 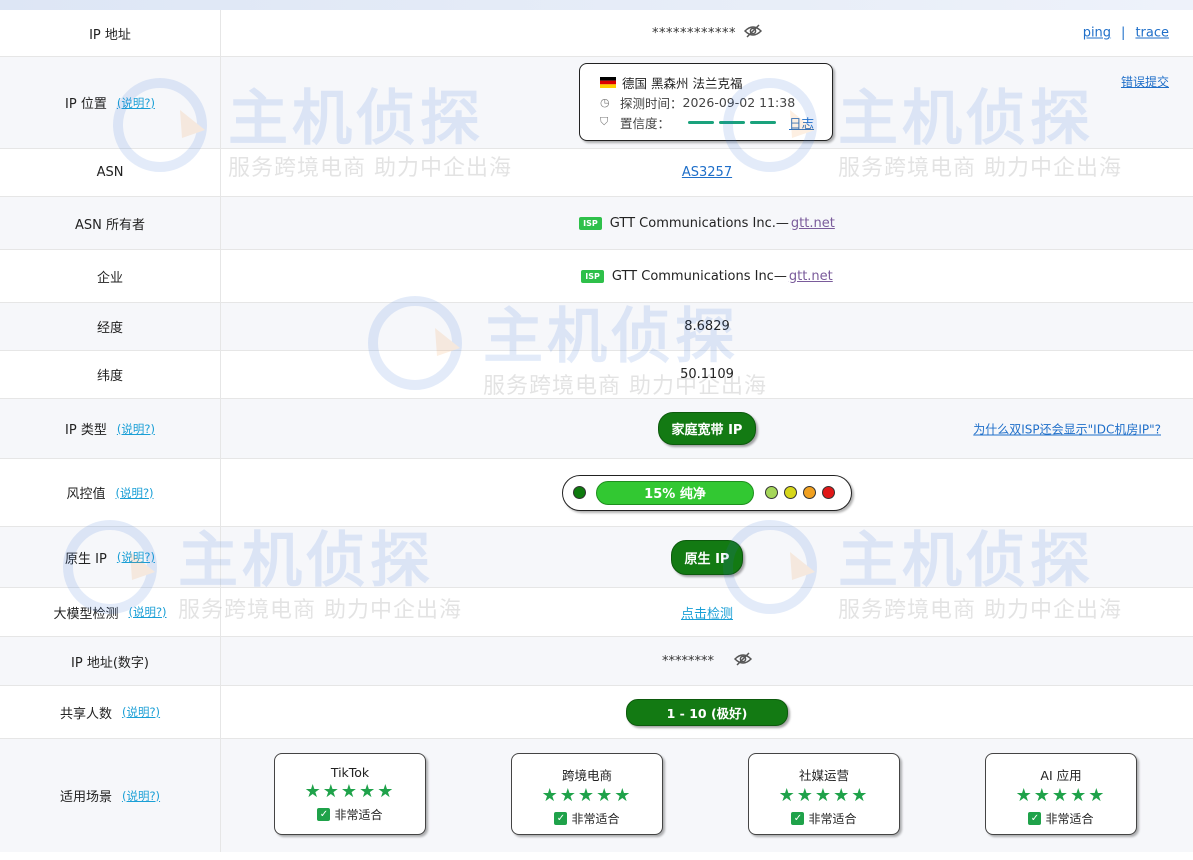 What do you see at coordinates (596, 33) in the screenshot?
I see `row-ip: IP 地址 ************ ping | trace` at bounding box center [596, 33].